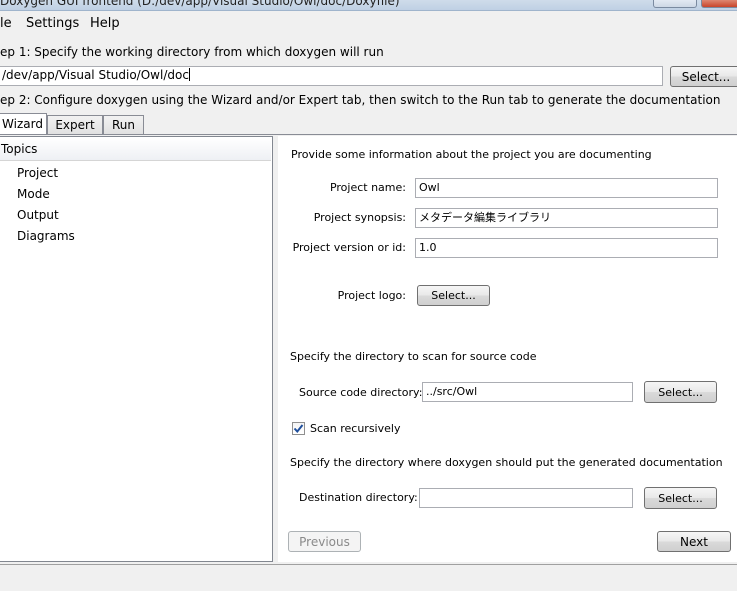 The height and width of the screenshot is (591, 737). Describe the element at coordinates (123, 124) in the screenshot. I see `tab-run: Run` at that location.